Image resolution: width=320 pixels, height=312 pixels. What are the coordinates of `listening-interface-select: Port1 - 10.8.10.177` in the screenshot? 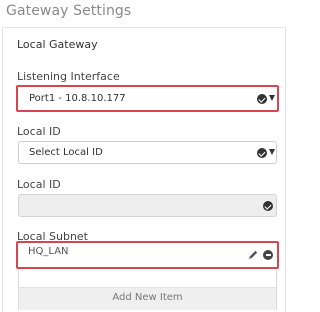 It's located at (147, 98).